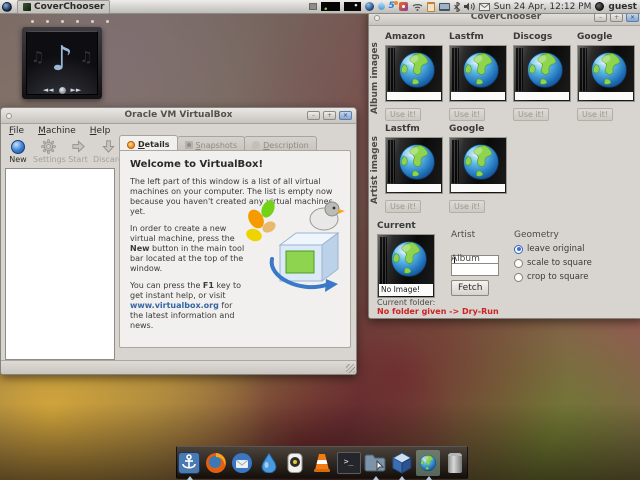  What do you see at coordinates (558, 277) in the screenshot?
I see `radio-label: crop to square` at bounding box center [558, 277].